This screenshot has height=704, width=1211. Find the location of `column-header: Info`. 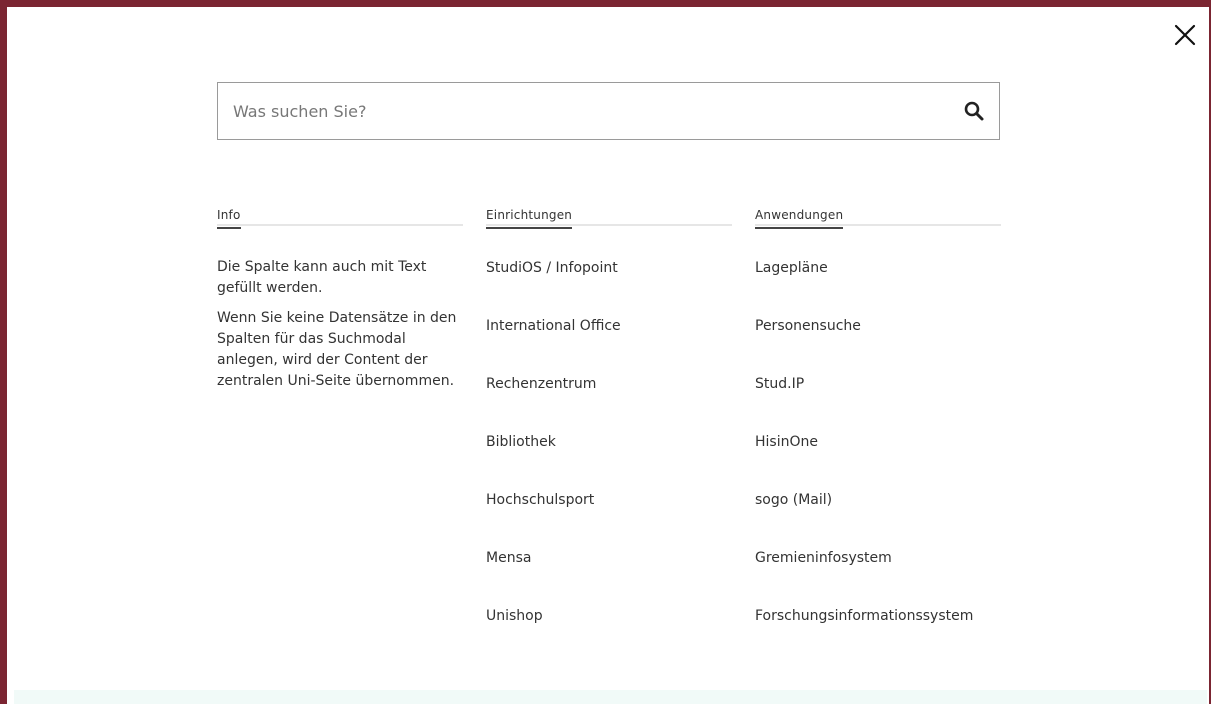

column-header: Info is located at coordinates (340, 216).